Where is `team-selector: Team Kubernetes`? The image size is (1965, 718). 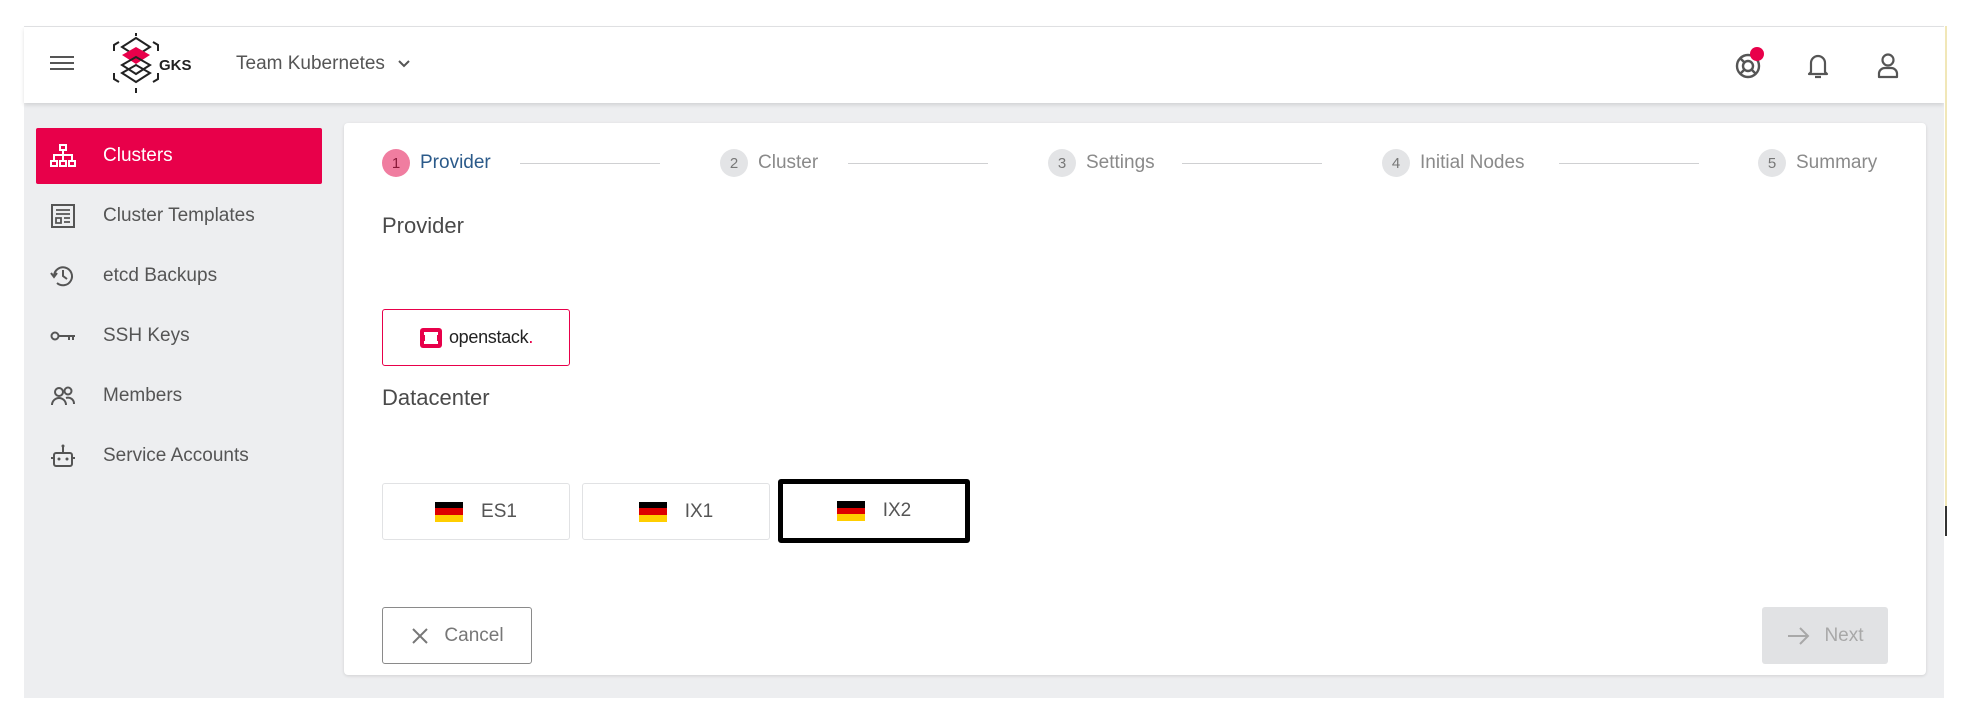 team-selector: Team Kubernetes is located at coordinates (323, 64).